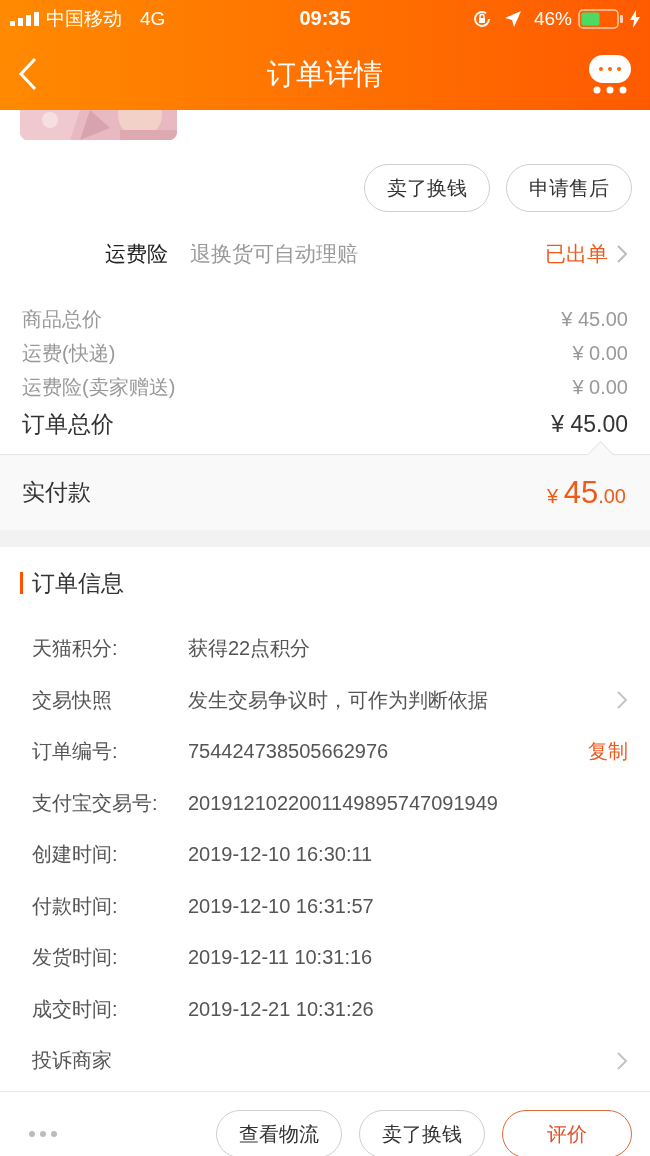 The height and width of the screenshot is (1156, 650). What do you see at coordinates (25, 19) in the screenshot?
I see `signal-icon` at bounding box center [25, 19].